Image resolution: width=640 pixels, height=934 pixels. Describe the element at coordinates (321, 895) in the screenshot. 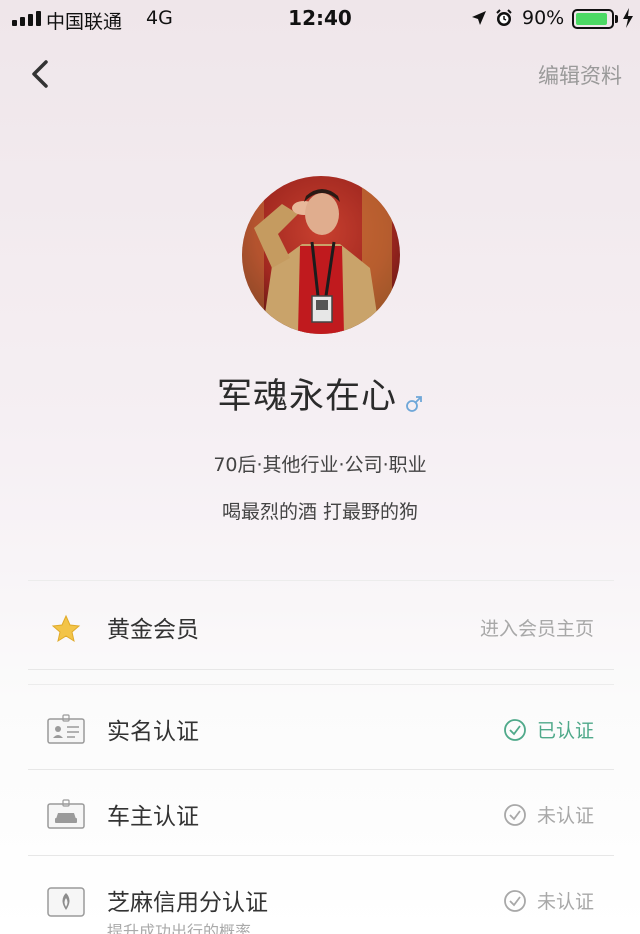

I see `list-item-sesame-credit: 芝麻信用分认证 提升成功出行的概率 未认证` at that location.